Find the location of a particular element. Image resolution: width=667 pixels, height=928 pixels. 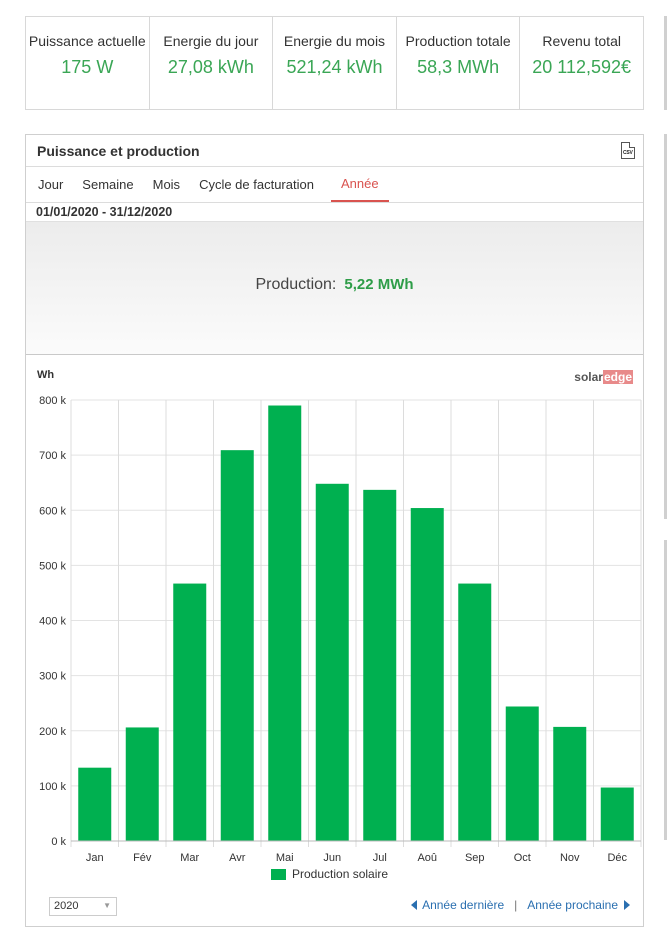

x-tick-label: Aoû is located at coordinates (427, 858).